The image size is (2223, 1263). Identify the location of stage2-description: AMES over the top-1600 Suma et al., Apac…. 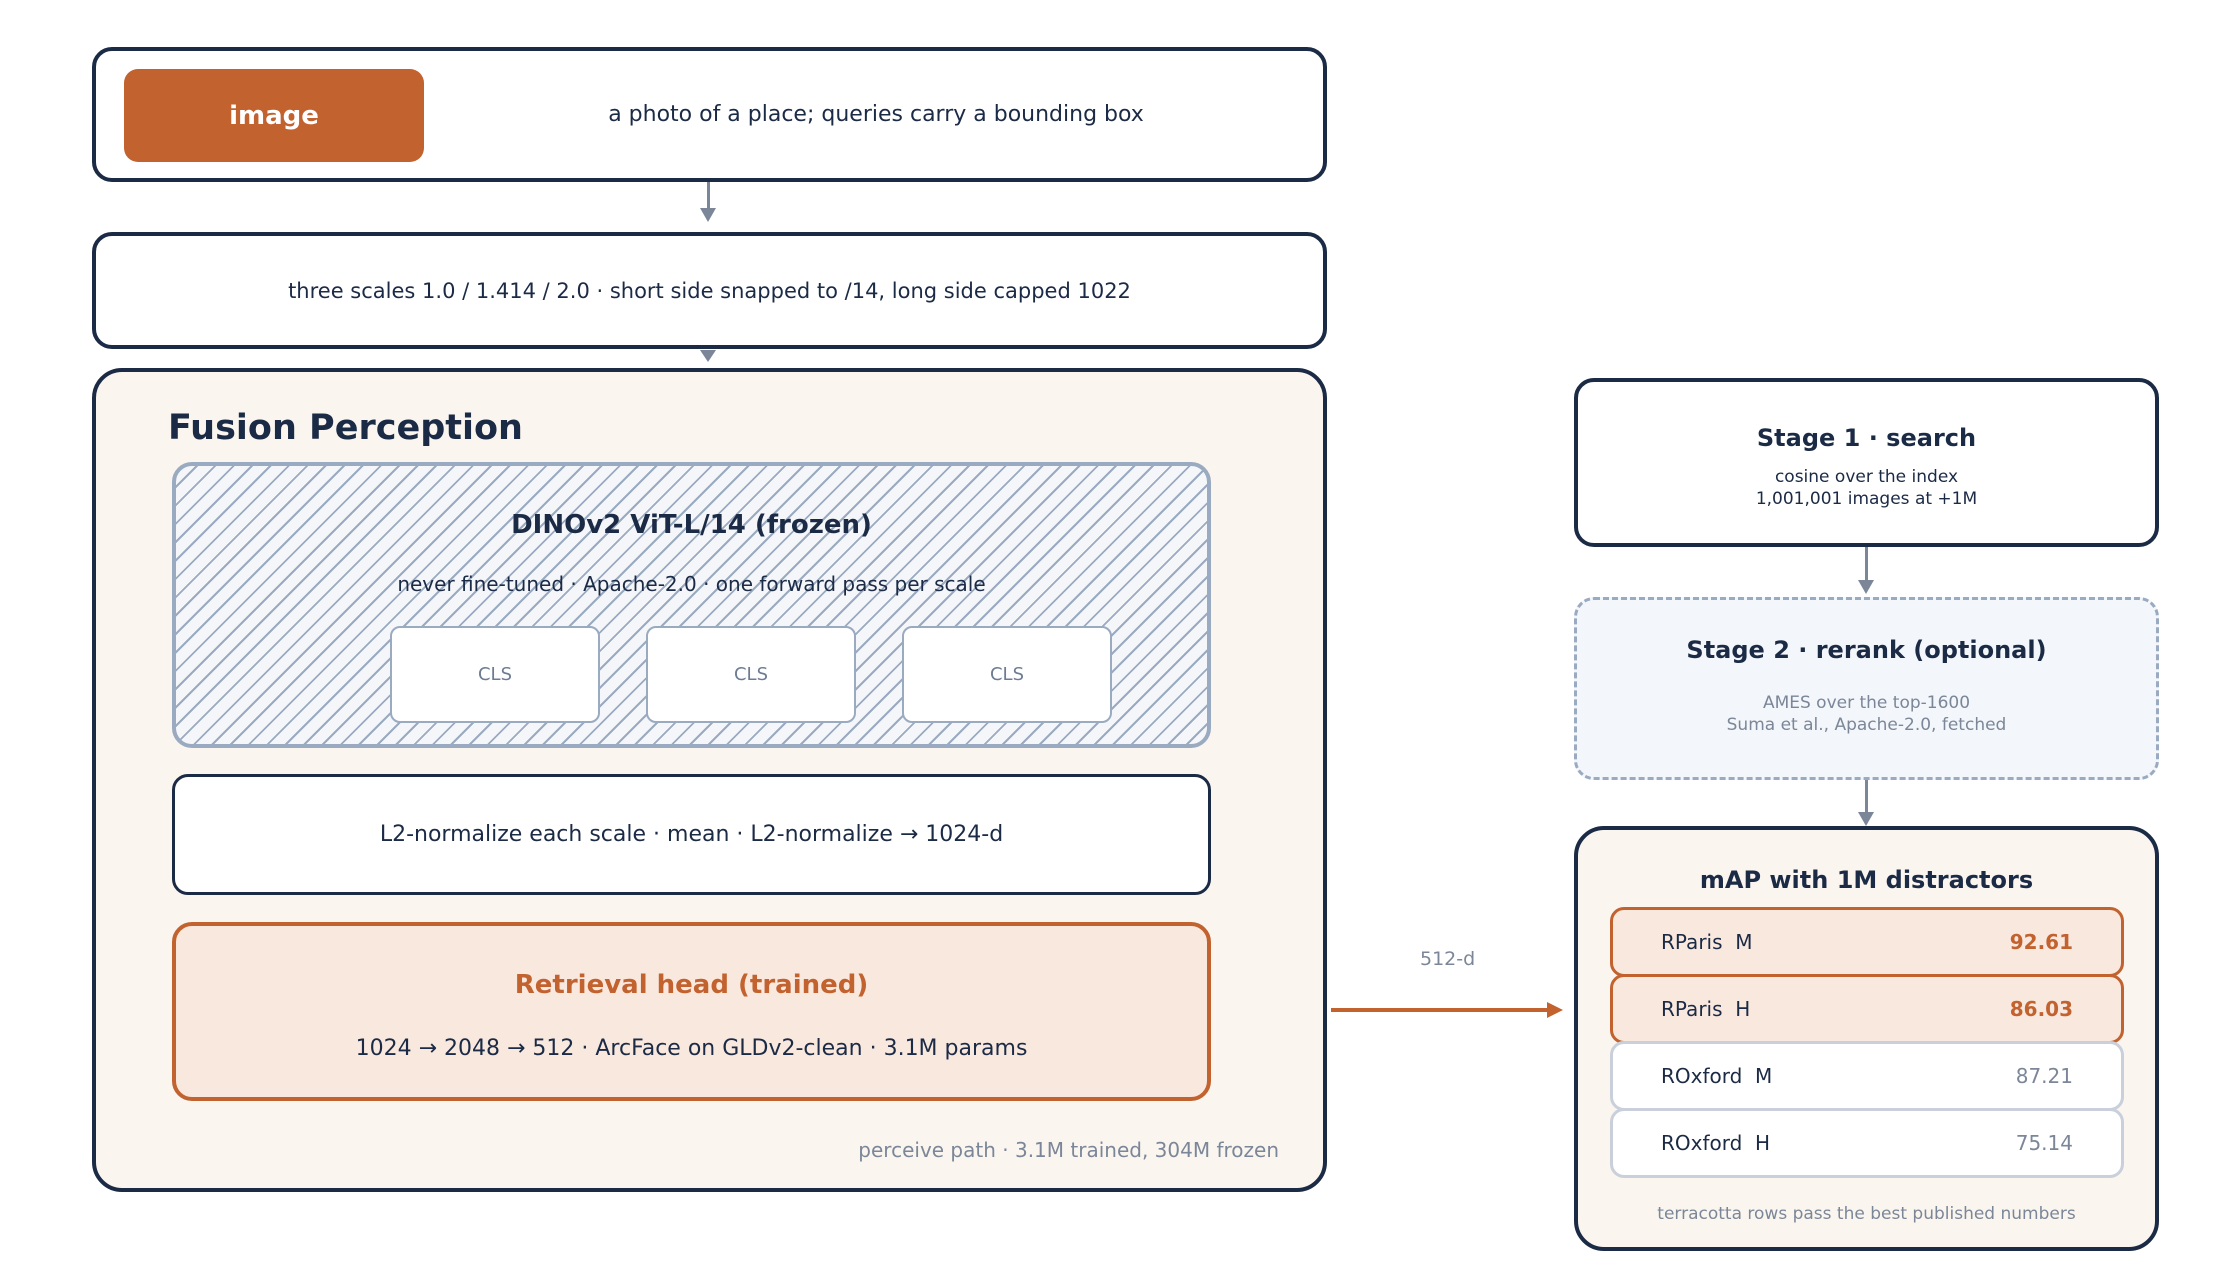
(1866, 714).